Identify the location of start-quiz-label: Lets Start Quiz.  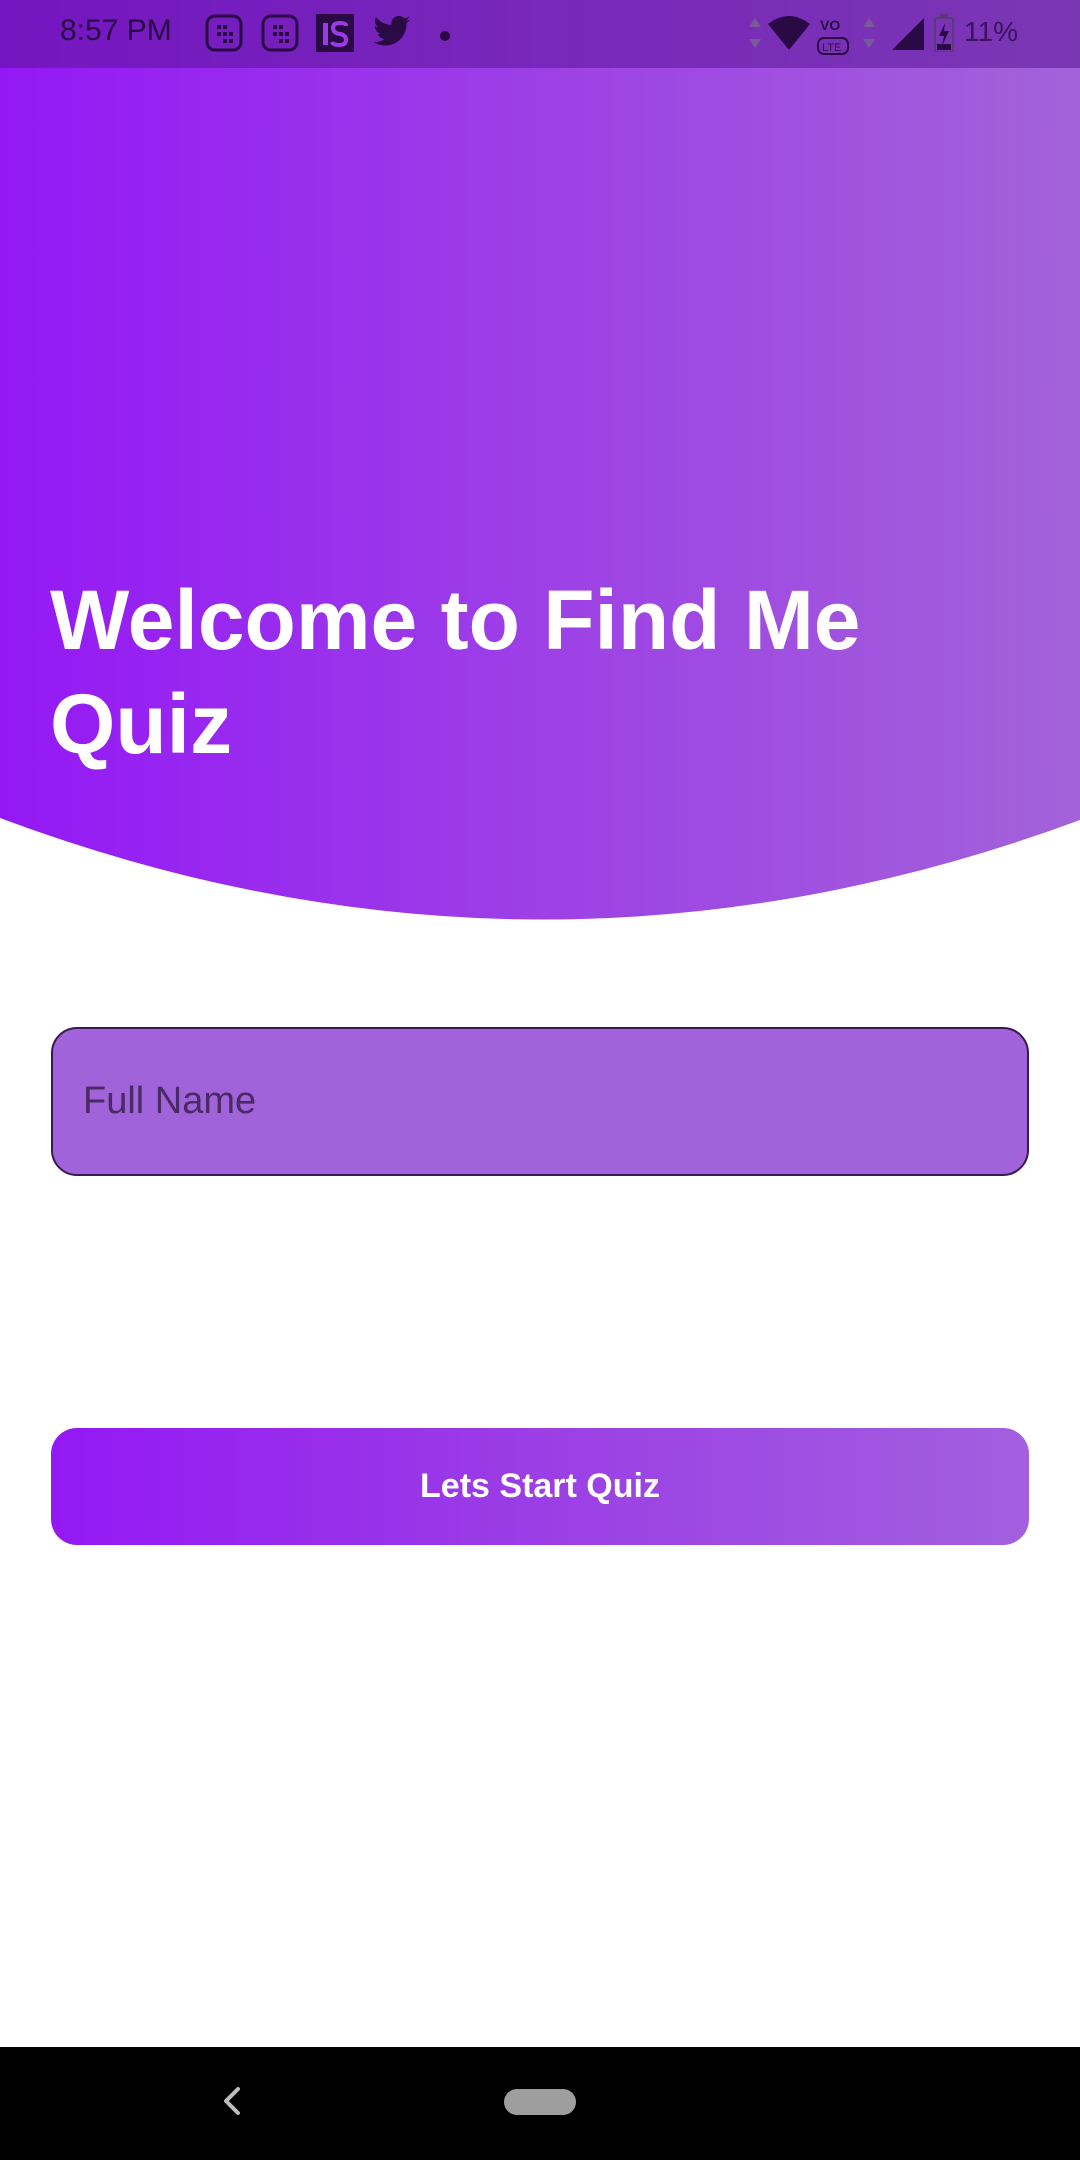
(540, 1486).